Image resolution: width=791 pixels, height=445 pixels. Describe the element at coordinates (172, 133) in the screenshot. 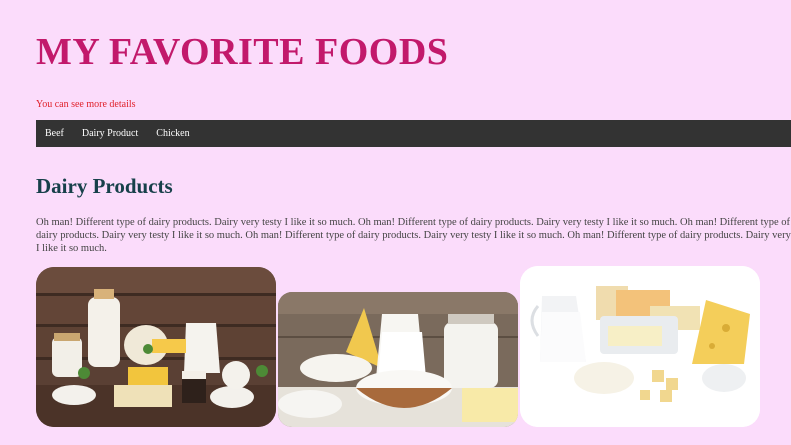

I see `nav-item-chicken: Chicken` at that location.